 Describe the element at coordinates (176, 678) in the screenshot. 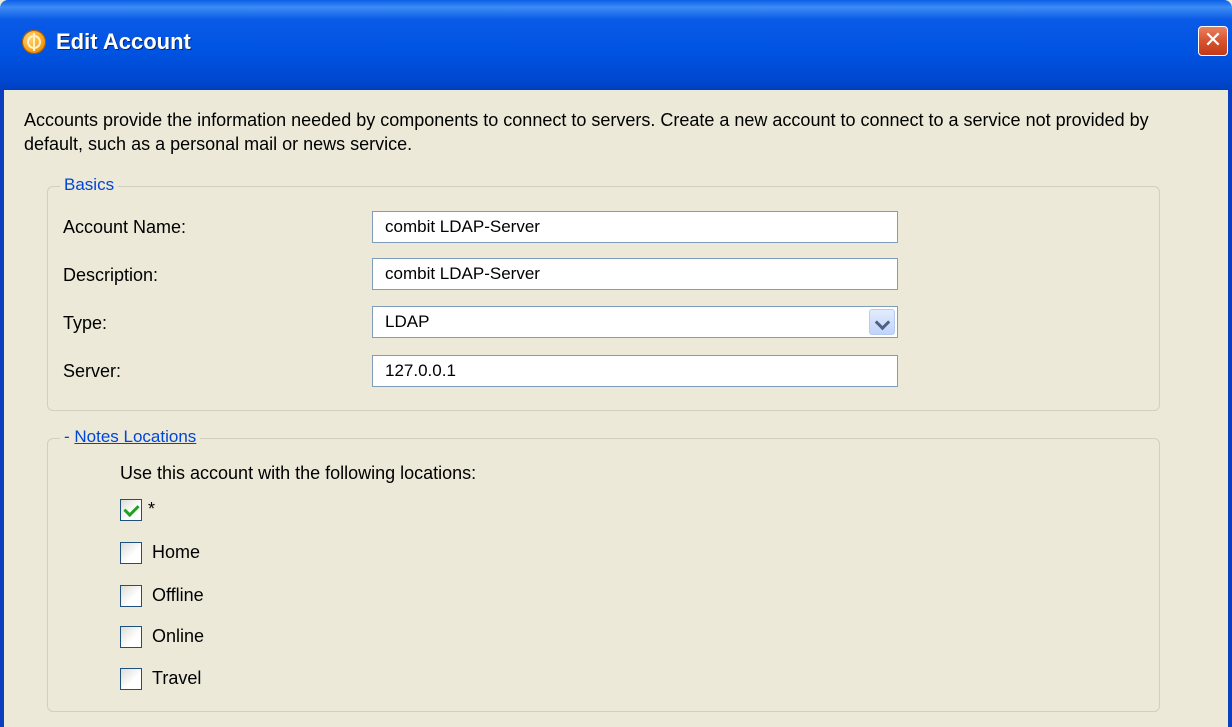

I see `location-label-travel: Travel` at that location.